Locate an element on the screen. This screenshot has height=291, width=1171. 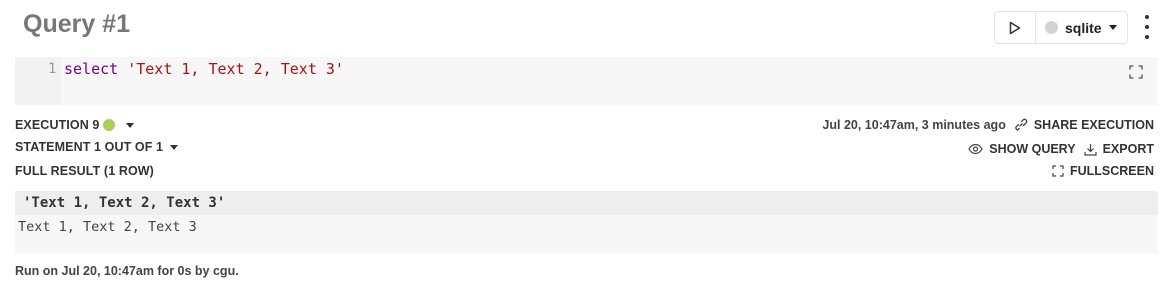
export-button: EXPORT is located at coordinates (1118, 149).